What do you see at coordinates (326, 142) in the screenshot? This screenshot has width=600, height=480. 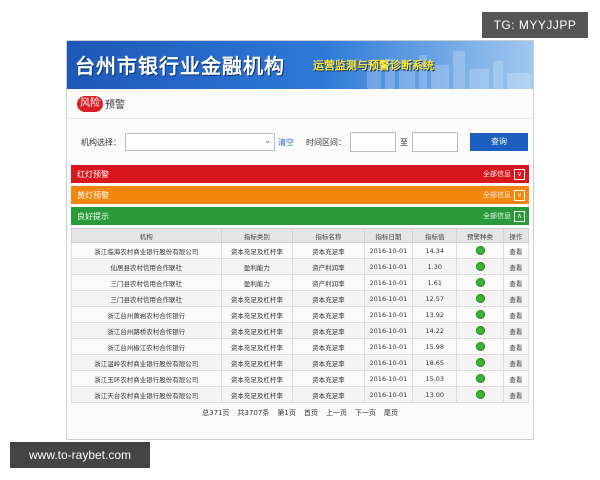 I see `time-range-label: 时间区间：` at bounding box center [326, 142].